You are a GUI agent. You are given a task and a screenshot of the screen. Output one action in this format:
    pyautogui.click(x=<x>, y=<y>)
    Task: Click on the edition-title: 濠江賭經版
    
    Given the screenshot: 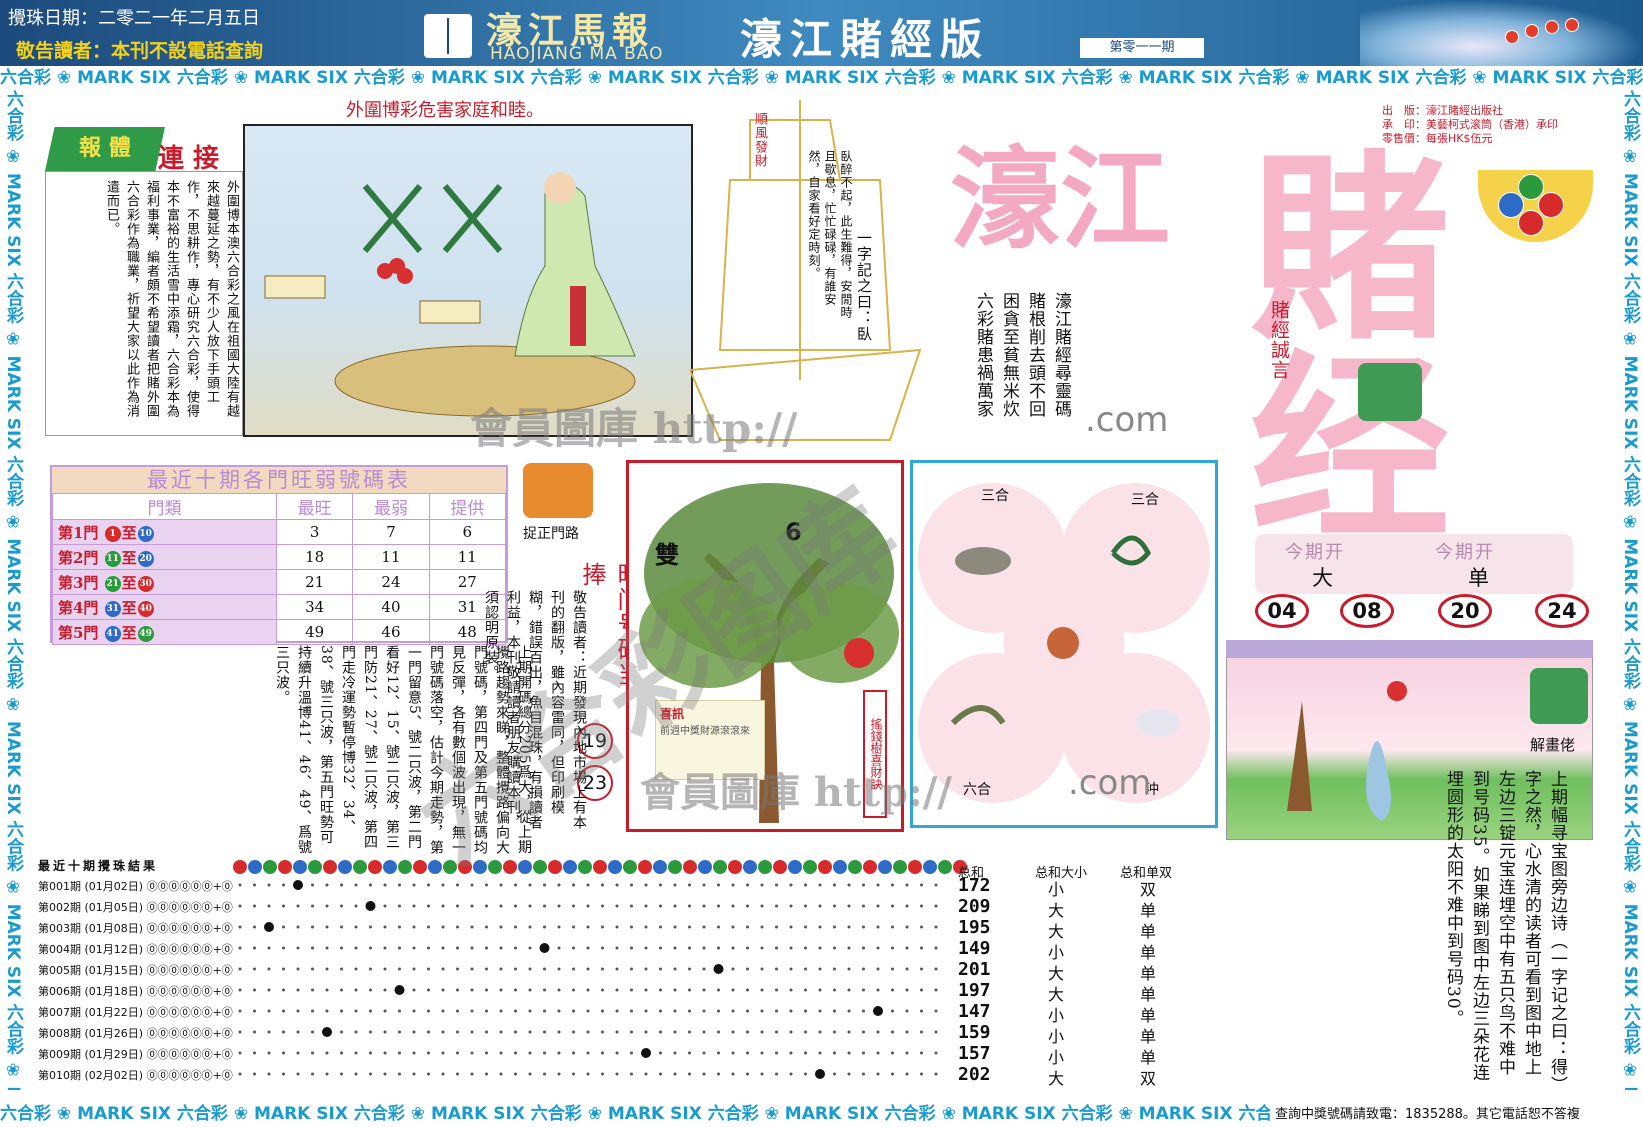 What is the action you would take?
    pyautogui.click(x=865, y=39)
    